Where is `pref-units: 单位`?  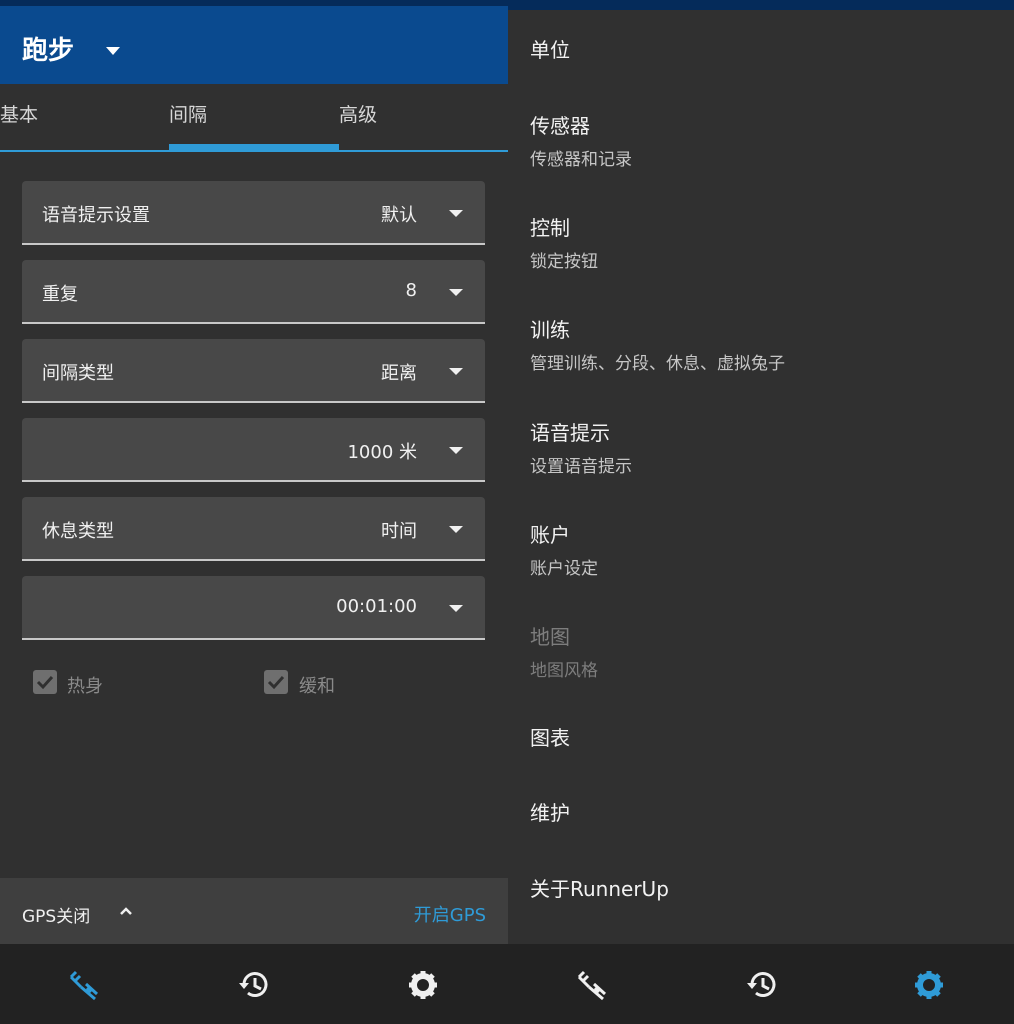 pref-units: 单位 is located at coordinates (550, 48).